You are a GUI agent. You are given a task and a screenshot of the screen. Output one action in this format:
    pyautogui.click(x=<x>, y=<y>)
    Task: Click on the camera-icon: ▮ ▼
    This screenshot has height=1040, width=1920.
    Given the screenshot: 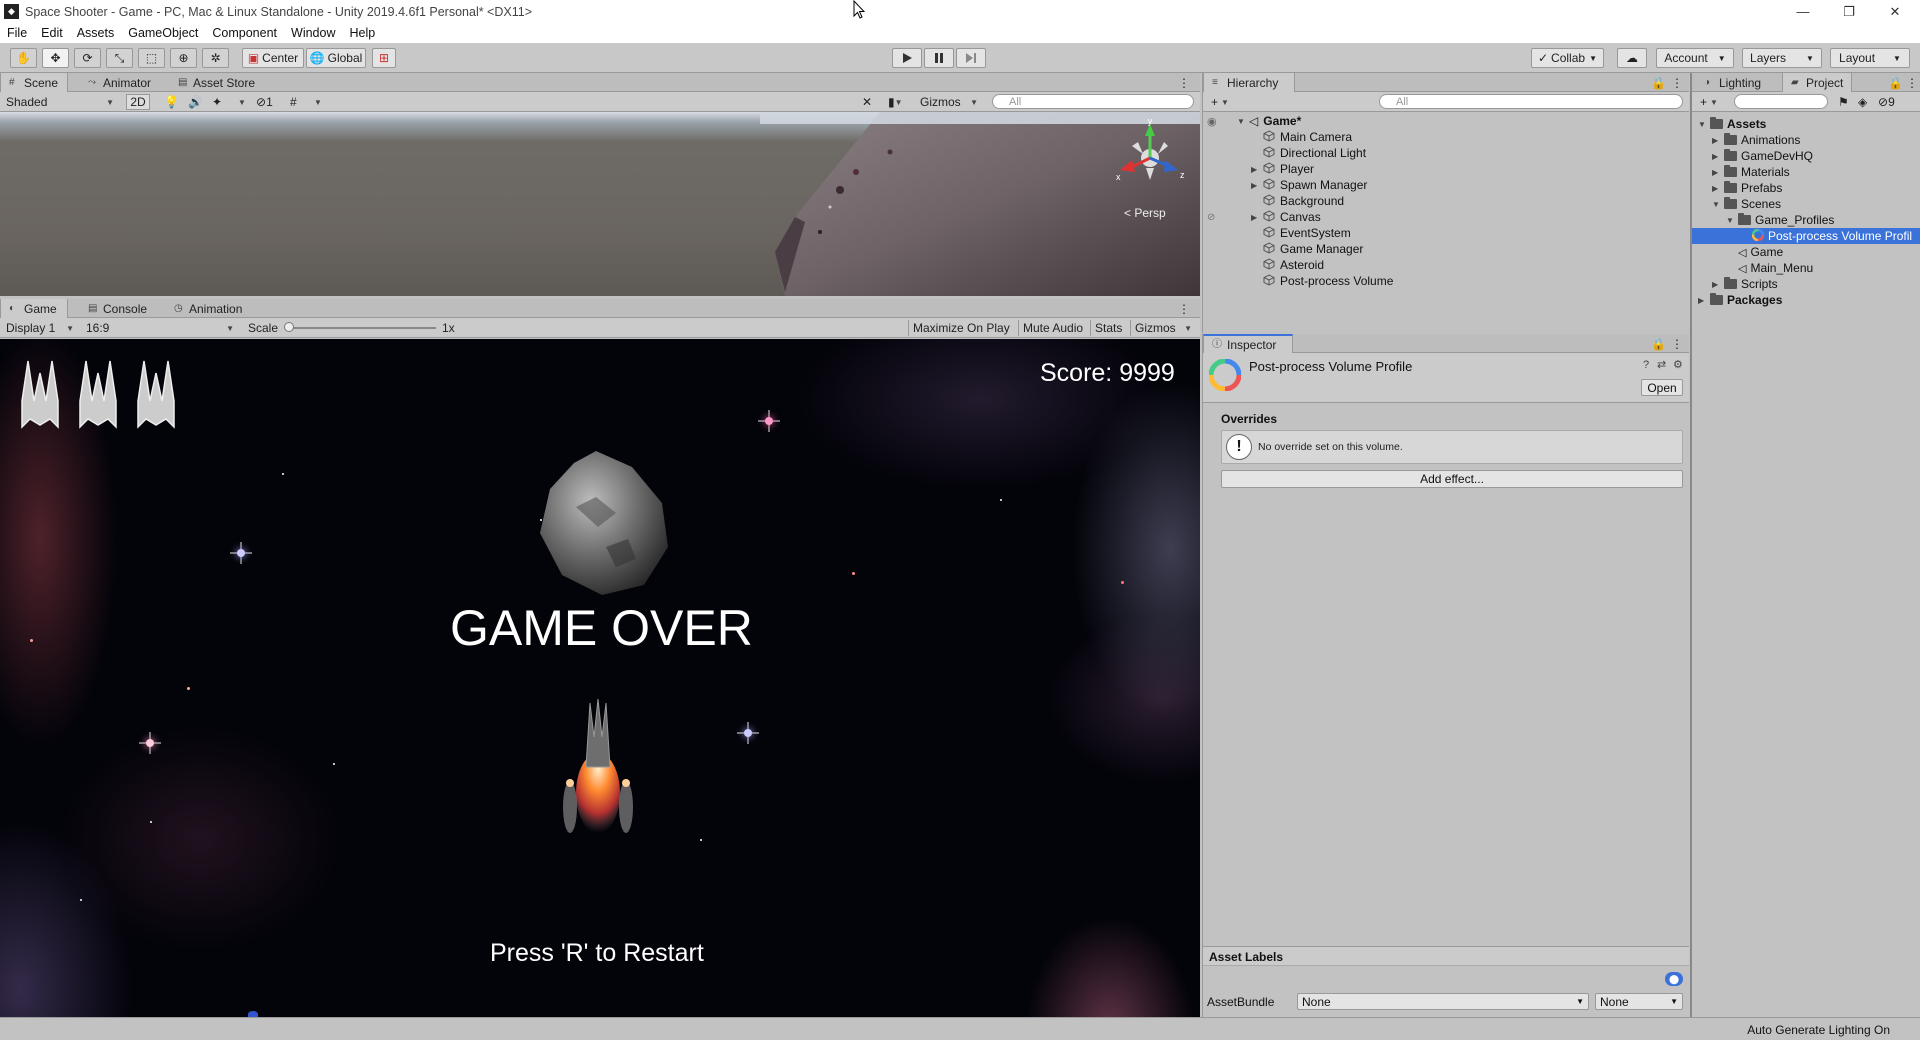 What is the action you would take?
    pyautogui.click(x=895, y=102)
    